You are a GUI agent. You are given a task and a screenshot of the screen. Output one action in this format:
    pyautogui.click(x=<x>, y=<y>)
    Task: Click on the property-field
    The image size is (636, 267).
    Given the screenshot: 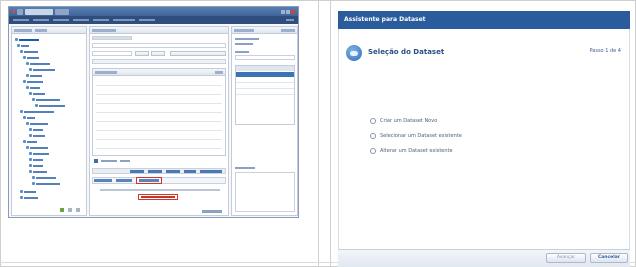 What is the action you would take?
    pyautogui.click(x=265, y=57)
    